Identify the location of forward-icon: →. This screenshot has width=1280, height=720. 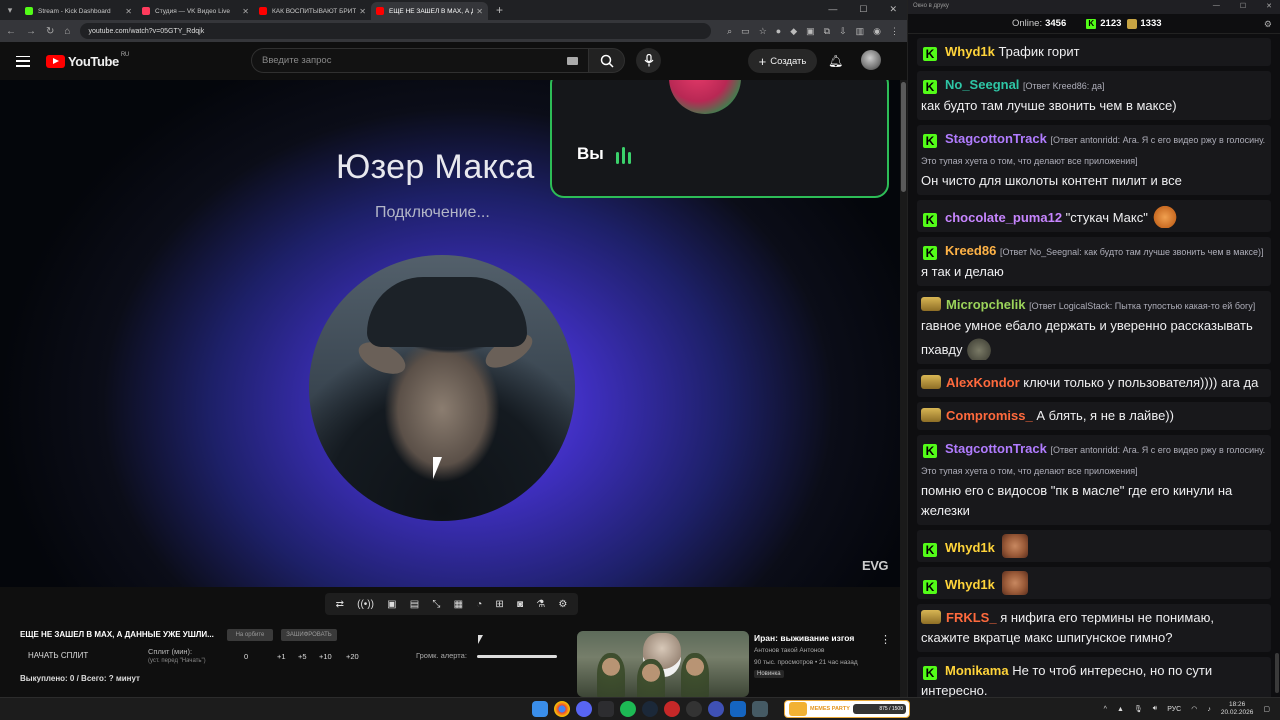
(31, 31).